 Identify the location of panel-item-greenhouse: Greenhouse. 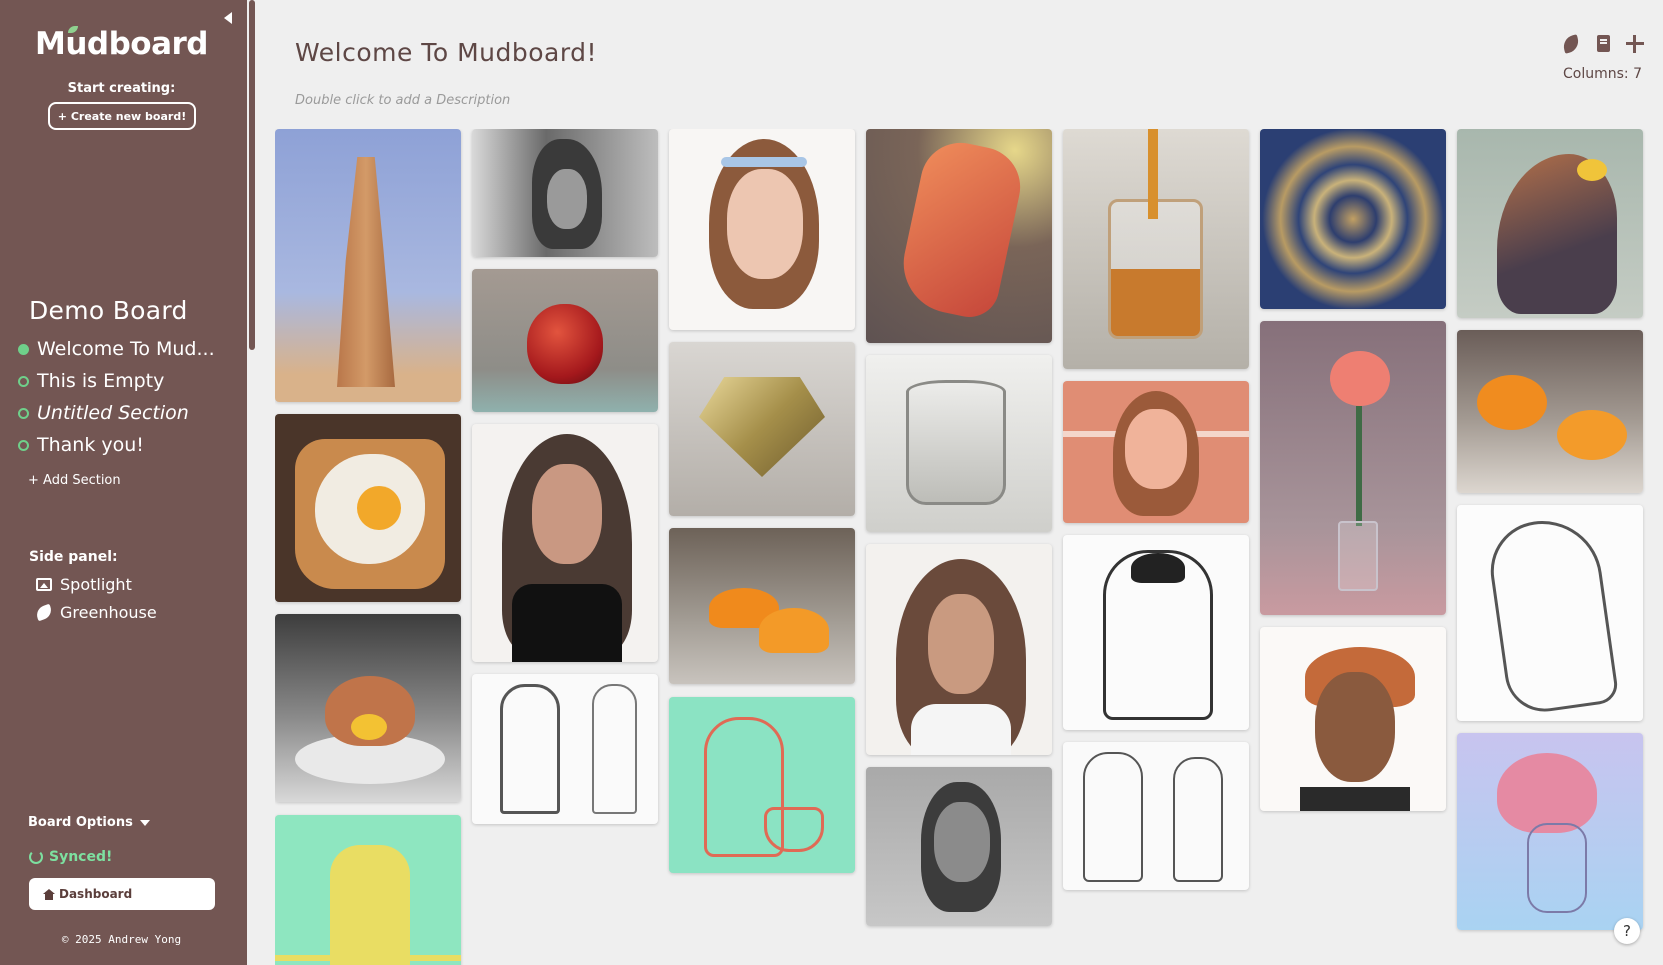
(95, 612).